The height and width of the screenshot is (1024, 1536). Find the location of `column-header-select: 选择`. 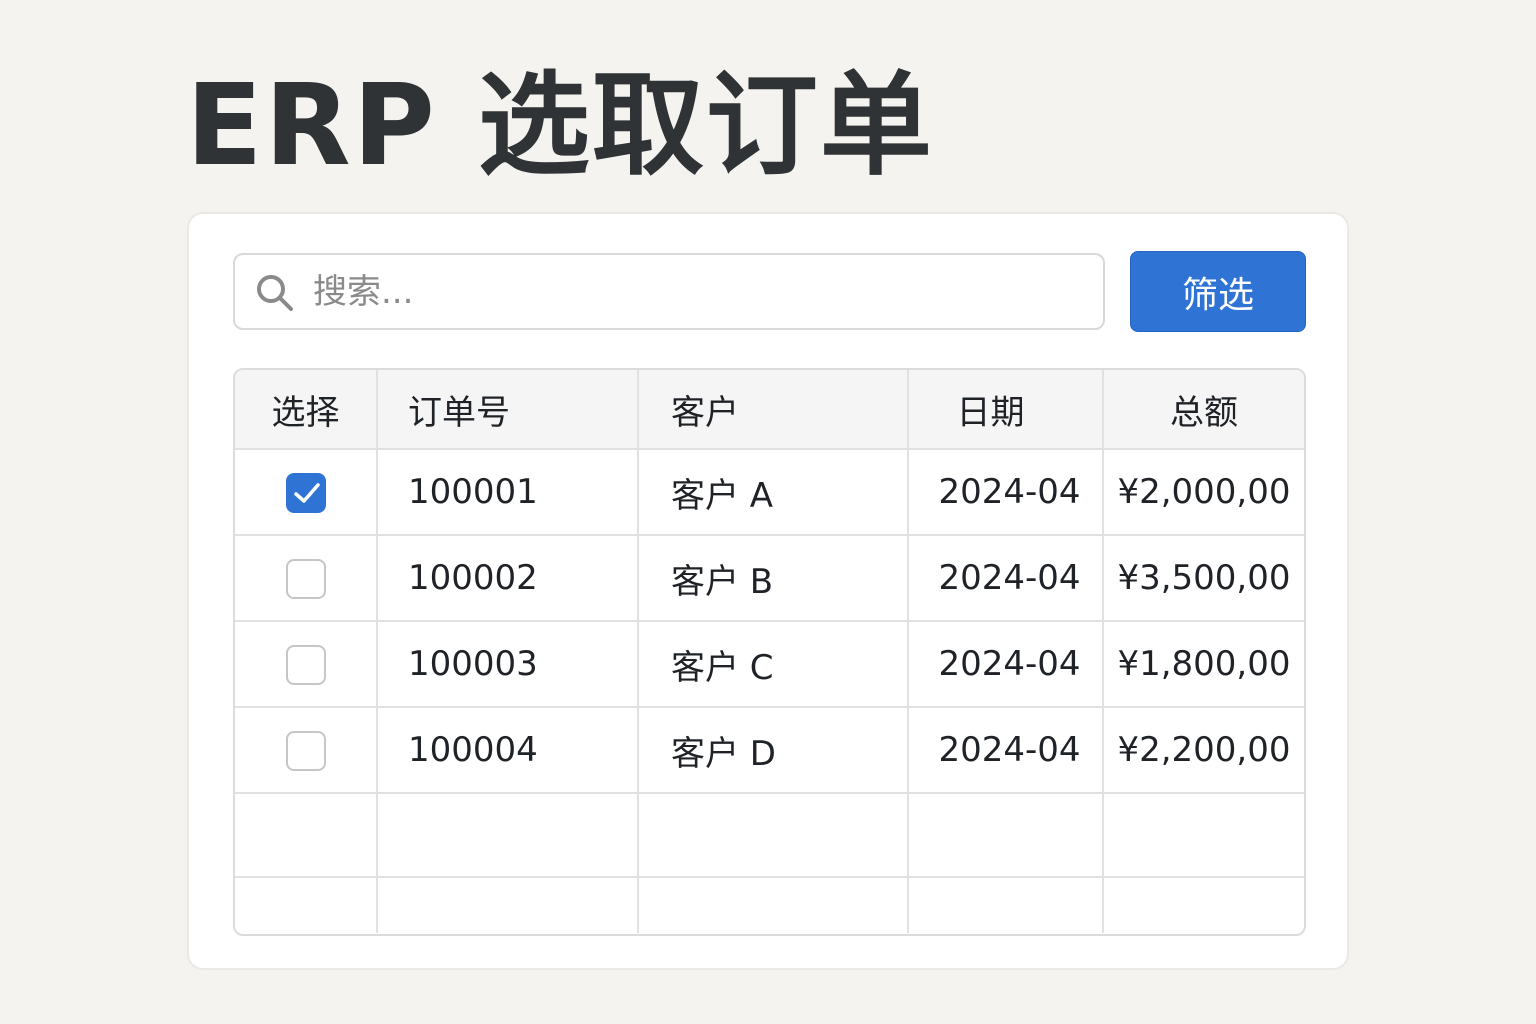

column-header-select: 选择 is located at coordinates (306, 410).